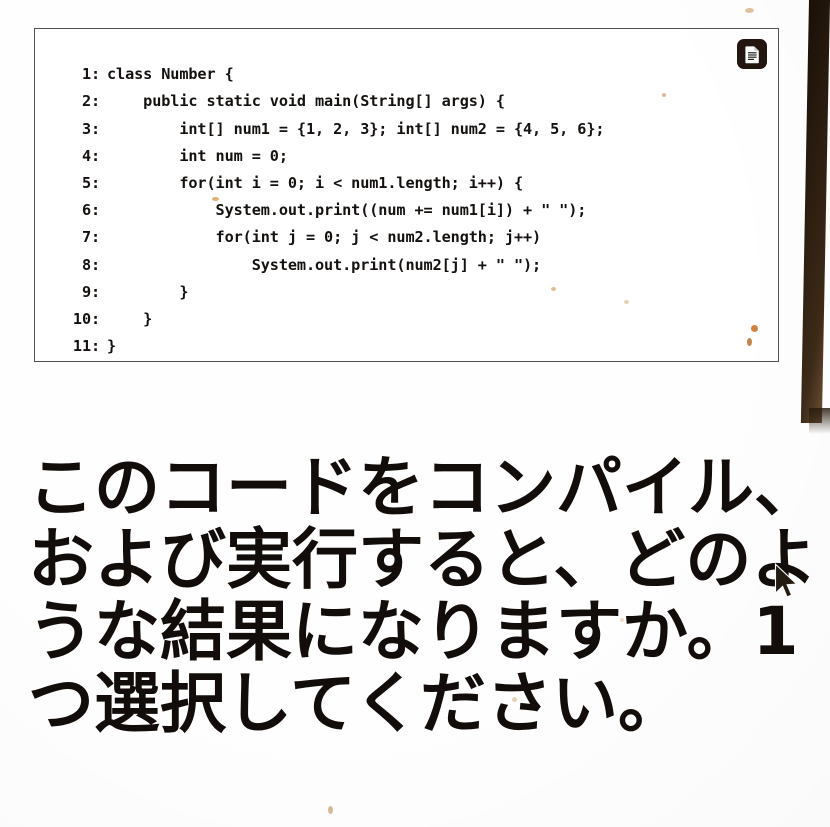 The image size is (830, 827). What do you see at coordinates (197, 155) in the screenshot?
I see `line-source: int num = 0;` at bounding box center [197, 155].